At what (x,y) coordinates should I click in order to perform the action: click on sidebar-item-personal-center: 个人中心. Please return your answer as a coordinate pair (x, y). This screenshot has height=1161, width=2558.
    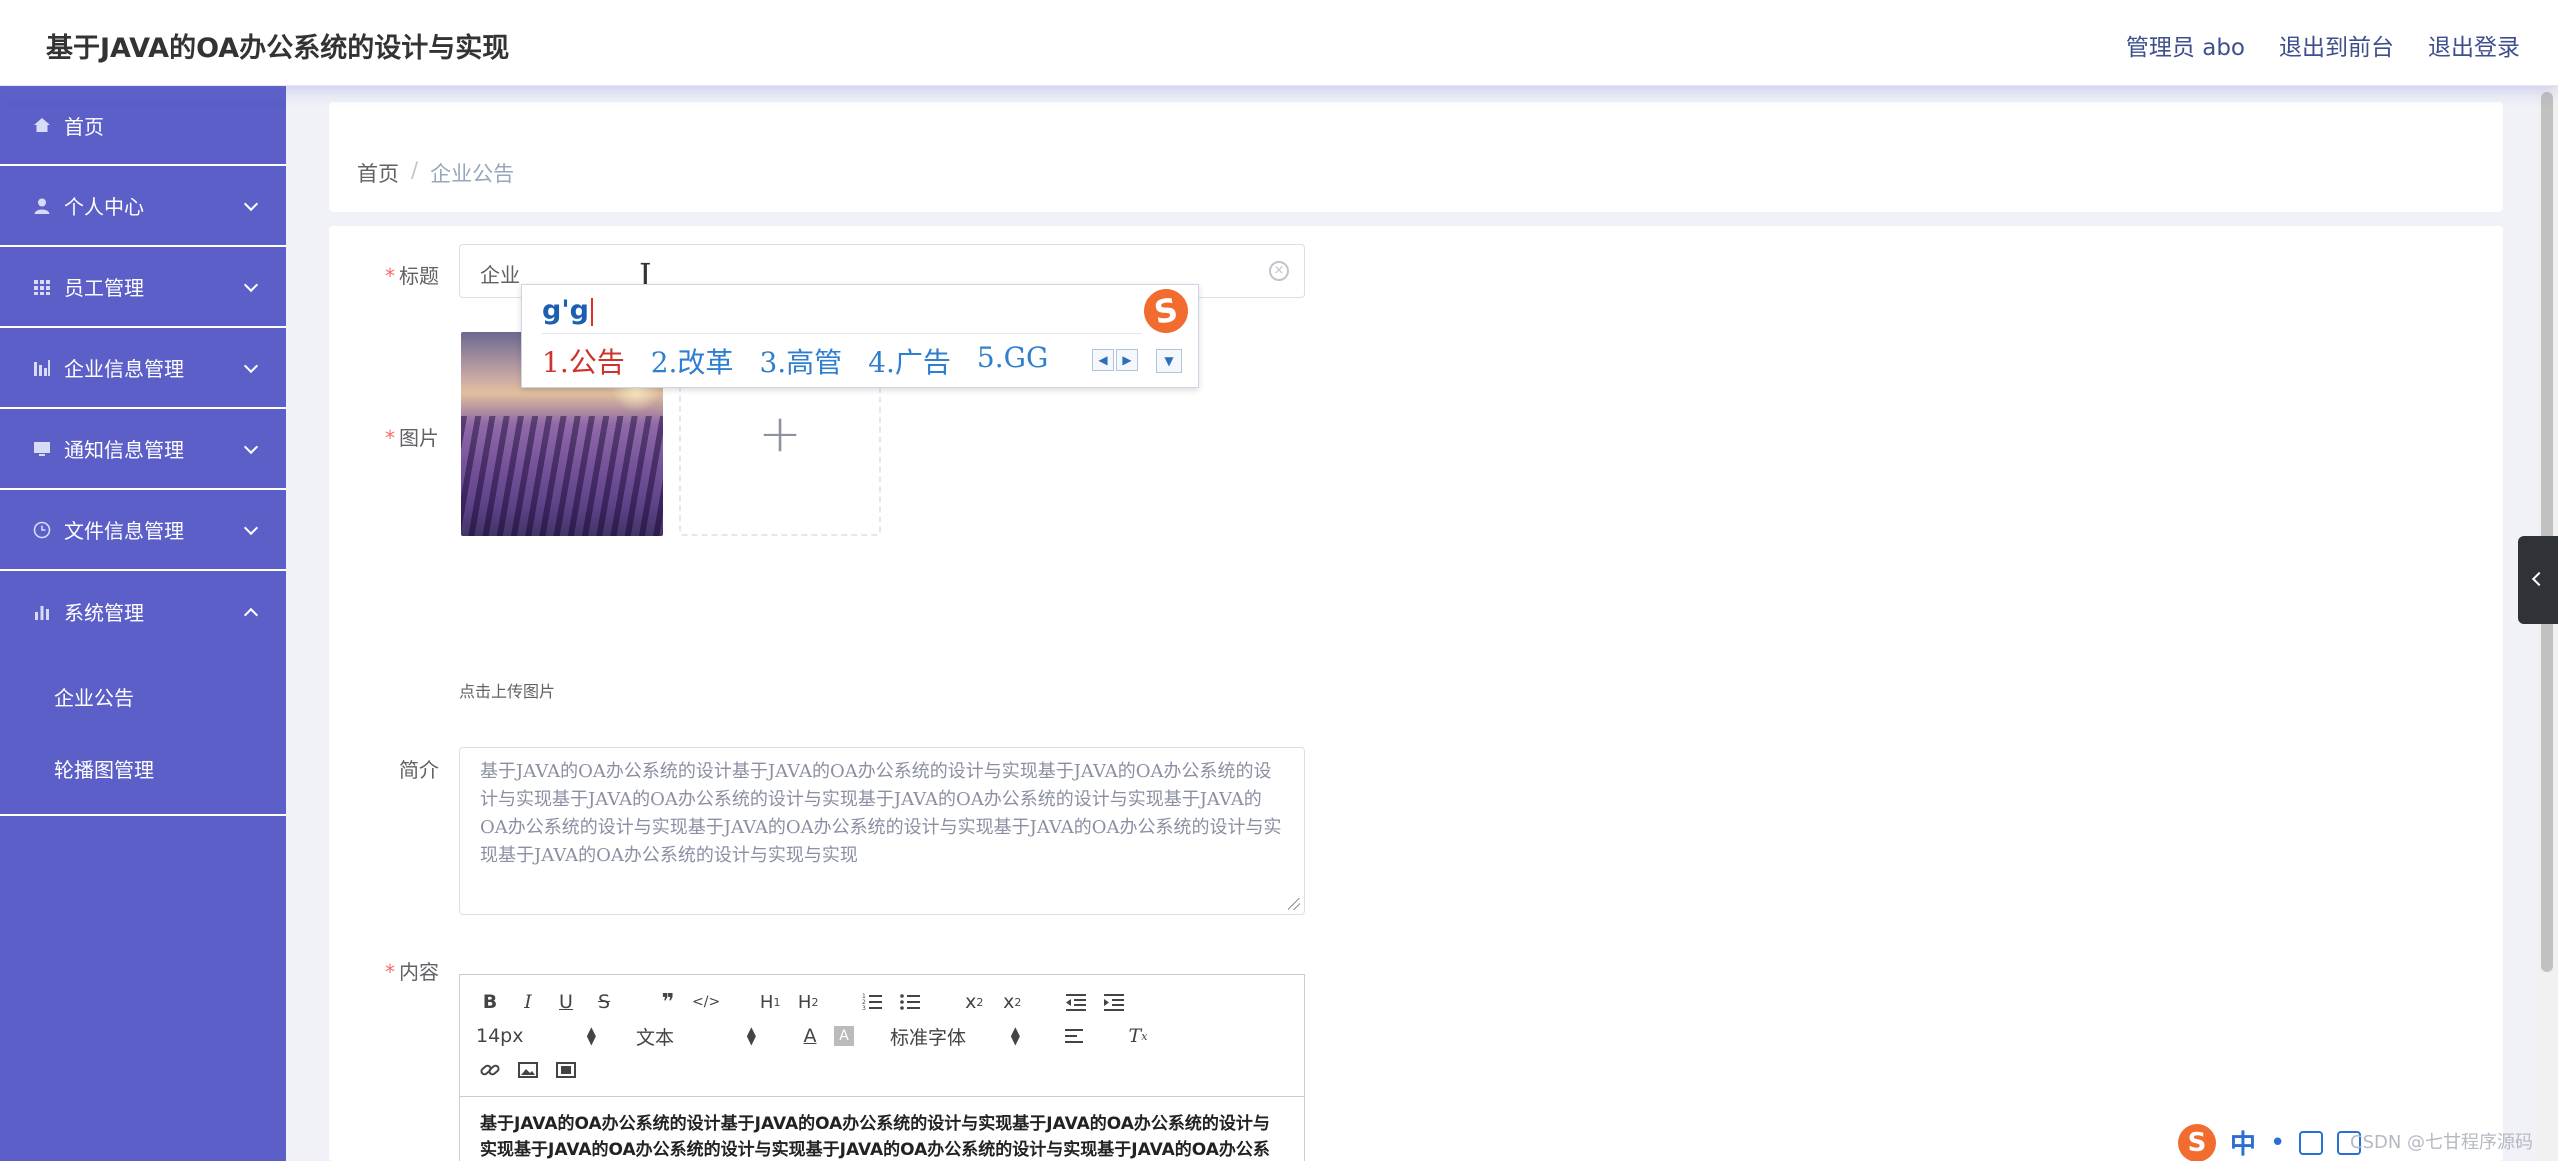
    Looking at the image, I should click on (143, 206).